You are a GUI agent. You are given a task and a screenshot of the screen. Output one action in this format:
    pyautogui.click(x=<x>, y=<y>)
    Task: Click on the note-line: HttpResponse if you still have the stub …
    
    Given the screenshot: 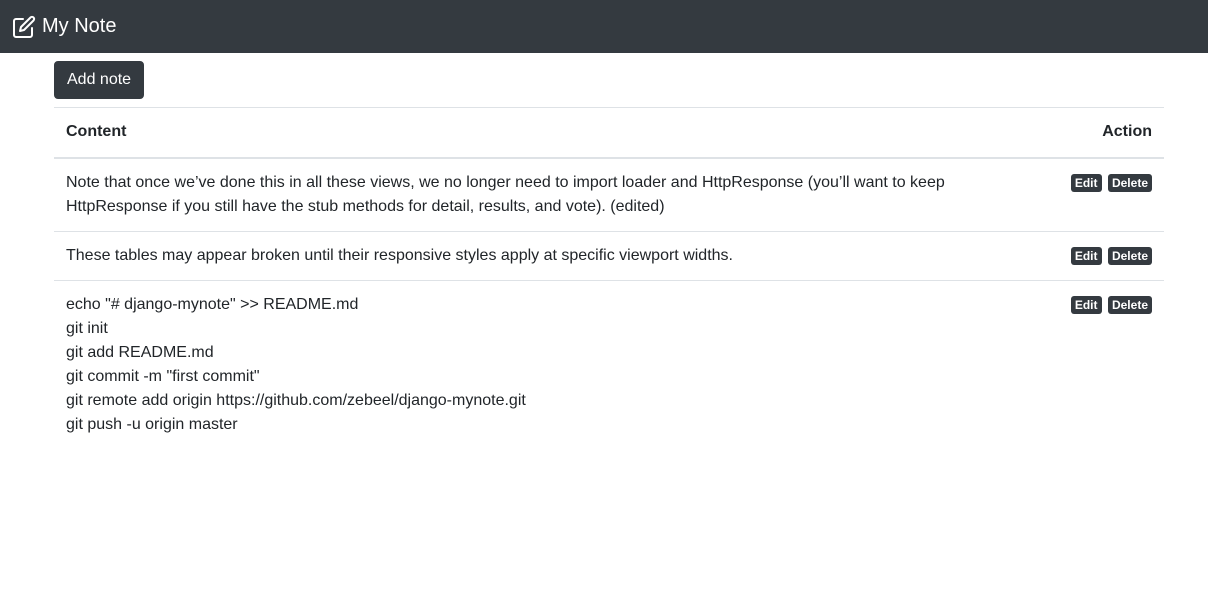 What is the action you would take?
    pyautogui.click(x=365, y=206)
    